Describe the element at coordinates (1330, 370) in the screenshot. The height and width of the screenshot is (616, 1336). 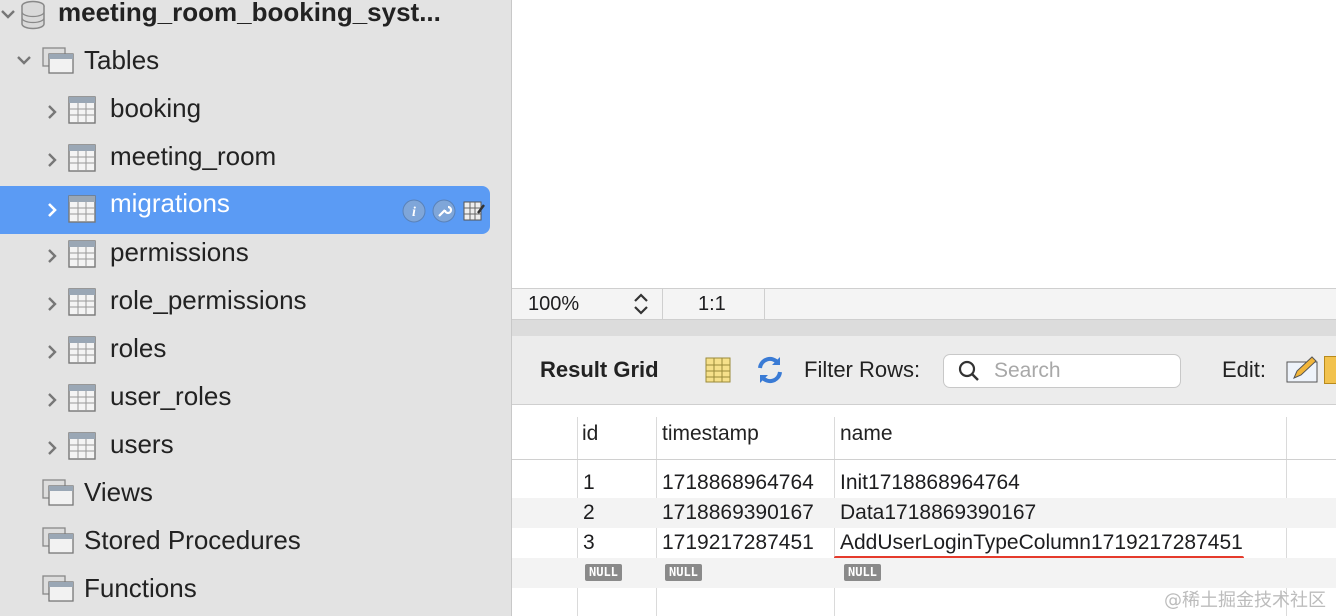
I see `edit-add-icon` at that location.